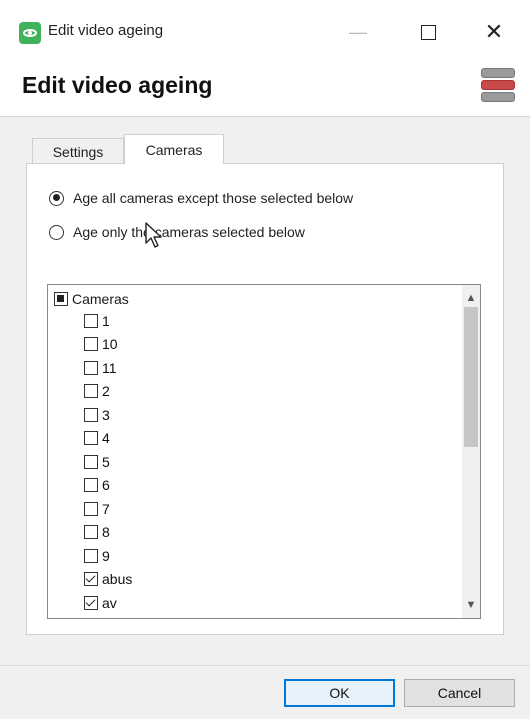 The width and height of the screenshot is (530, 719). I want to click on camera-label: 10, so click(110, 344).